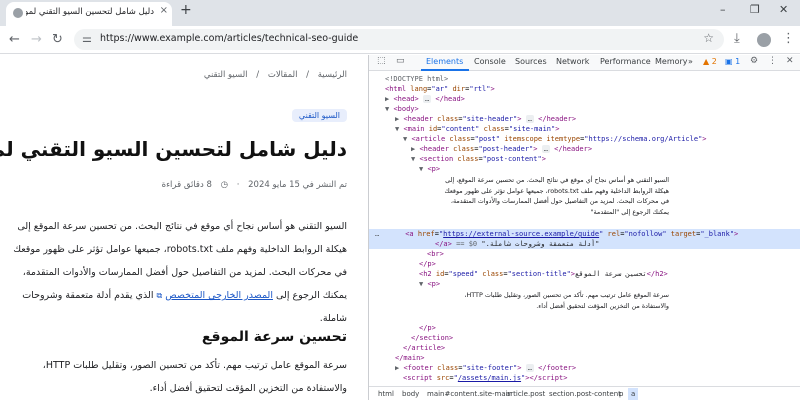 This screenshot has width=800, height=400. What do you see at coordinates (186, 10) in the screenshot?
I see `new-tab-button: +` at bounding box center [186, 10].